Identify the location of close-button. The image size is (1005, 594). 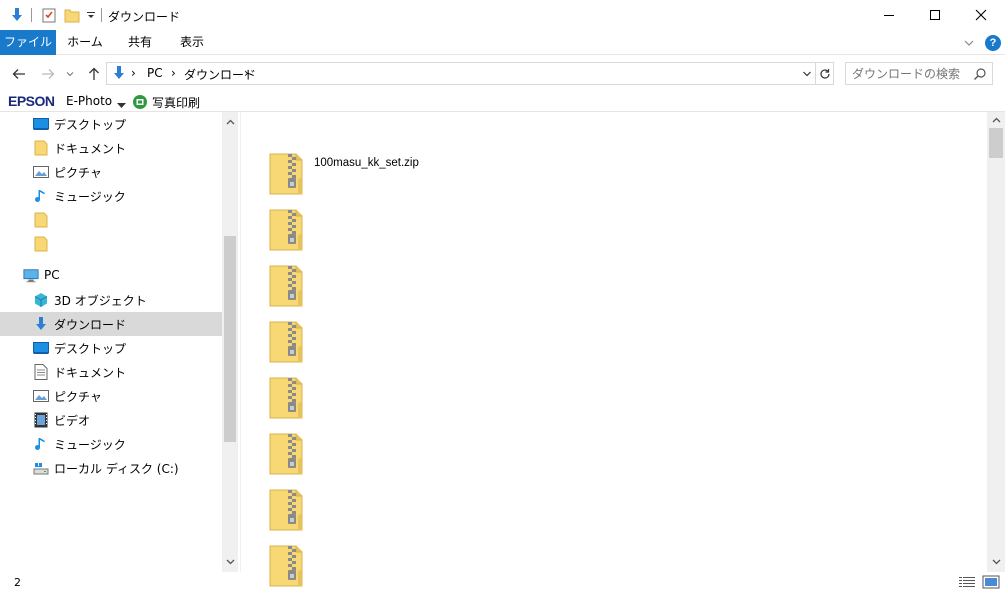
(981, 15).